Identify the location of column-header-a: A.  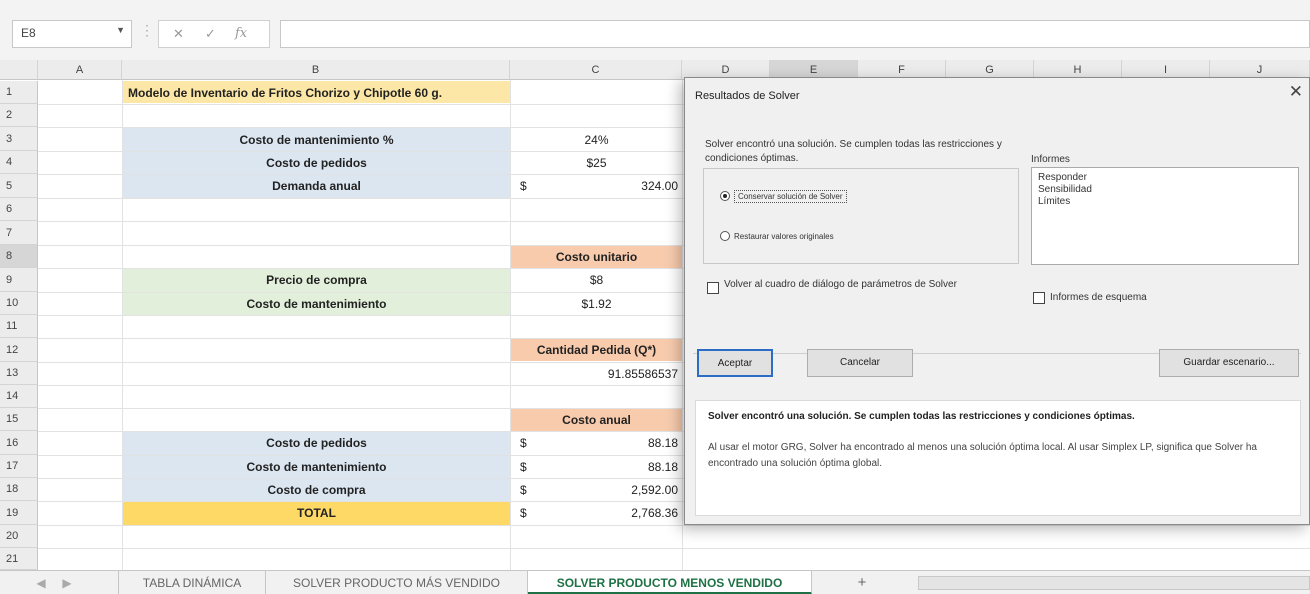
(80, 70).